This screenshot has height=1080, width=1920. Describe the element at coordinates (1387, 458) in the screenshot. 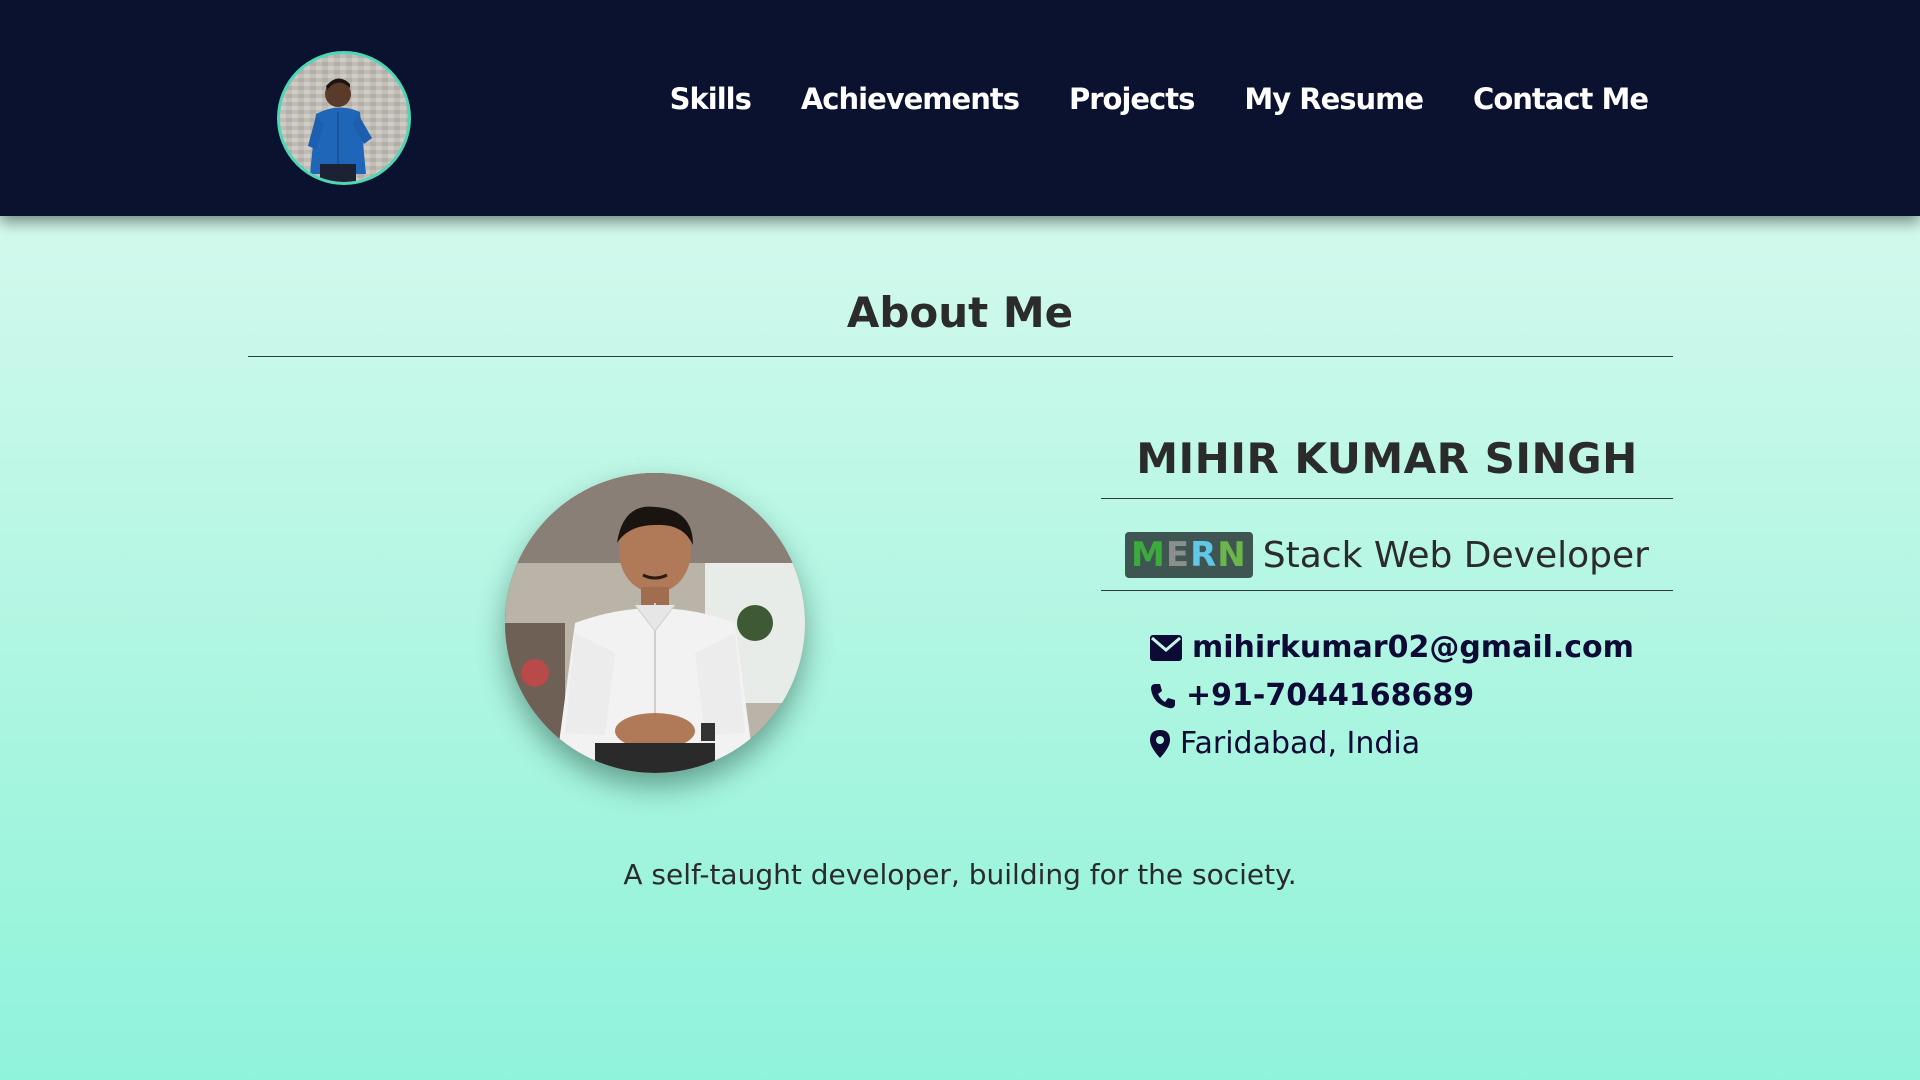

I see `person-name: MIHIR KUMAR SINGH` at that location.